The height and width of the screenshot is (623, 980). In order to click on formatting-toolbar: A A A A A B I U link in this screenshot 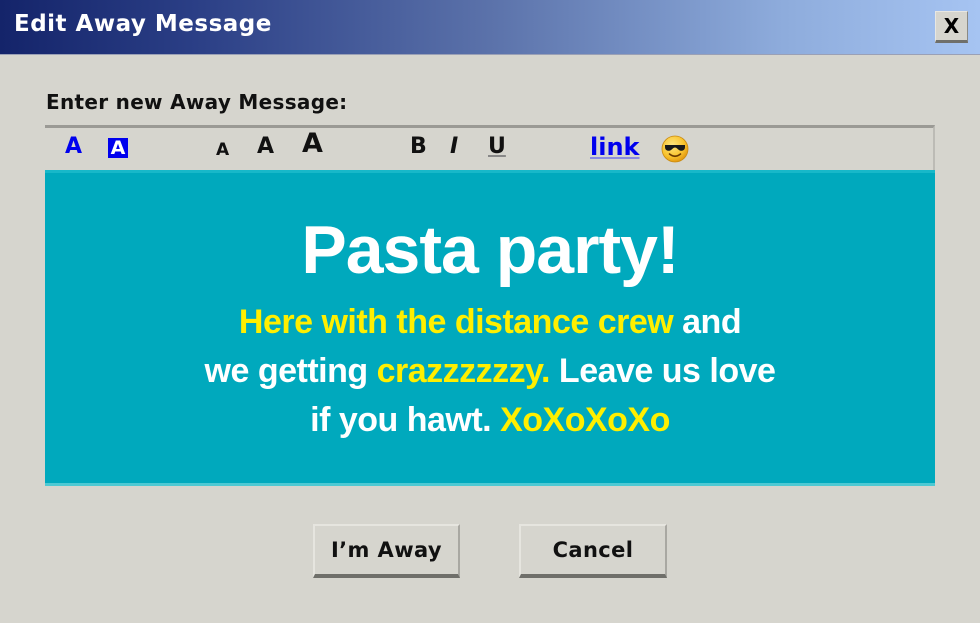, I will do `click(490, 147)`.